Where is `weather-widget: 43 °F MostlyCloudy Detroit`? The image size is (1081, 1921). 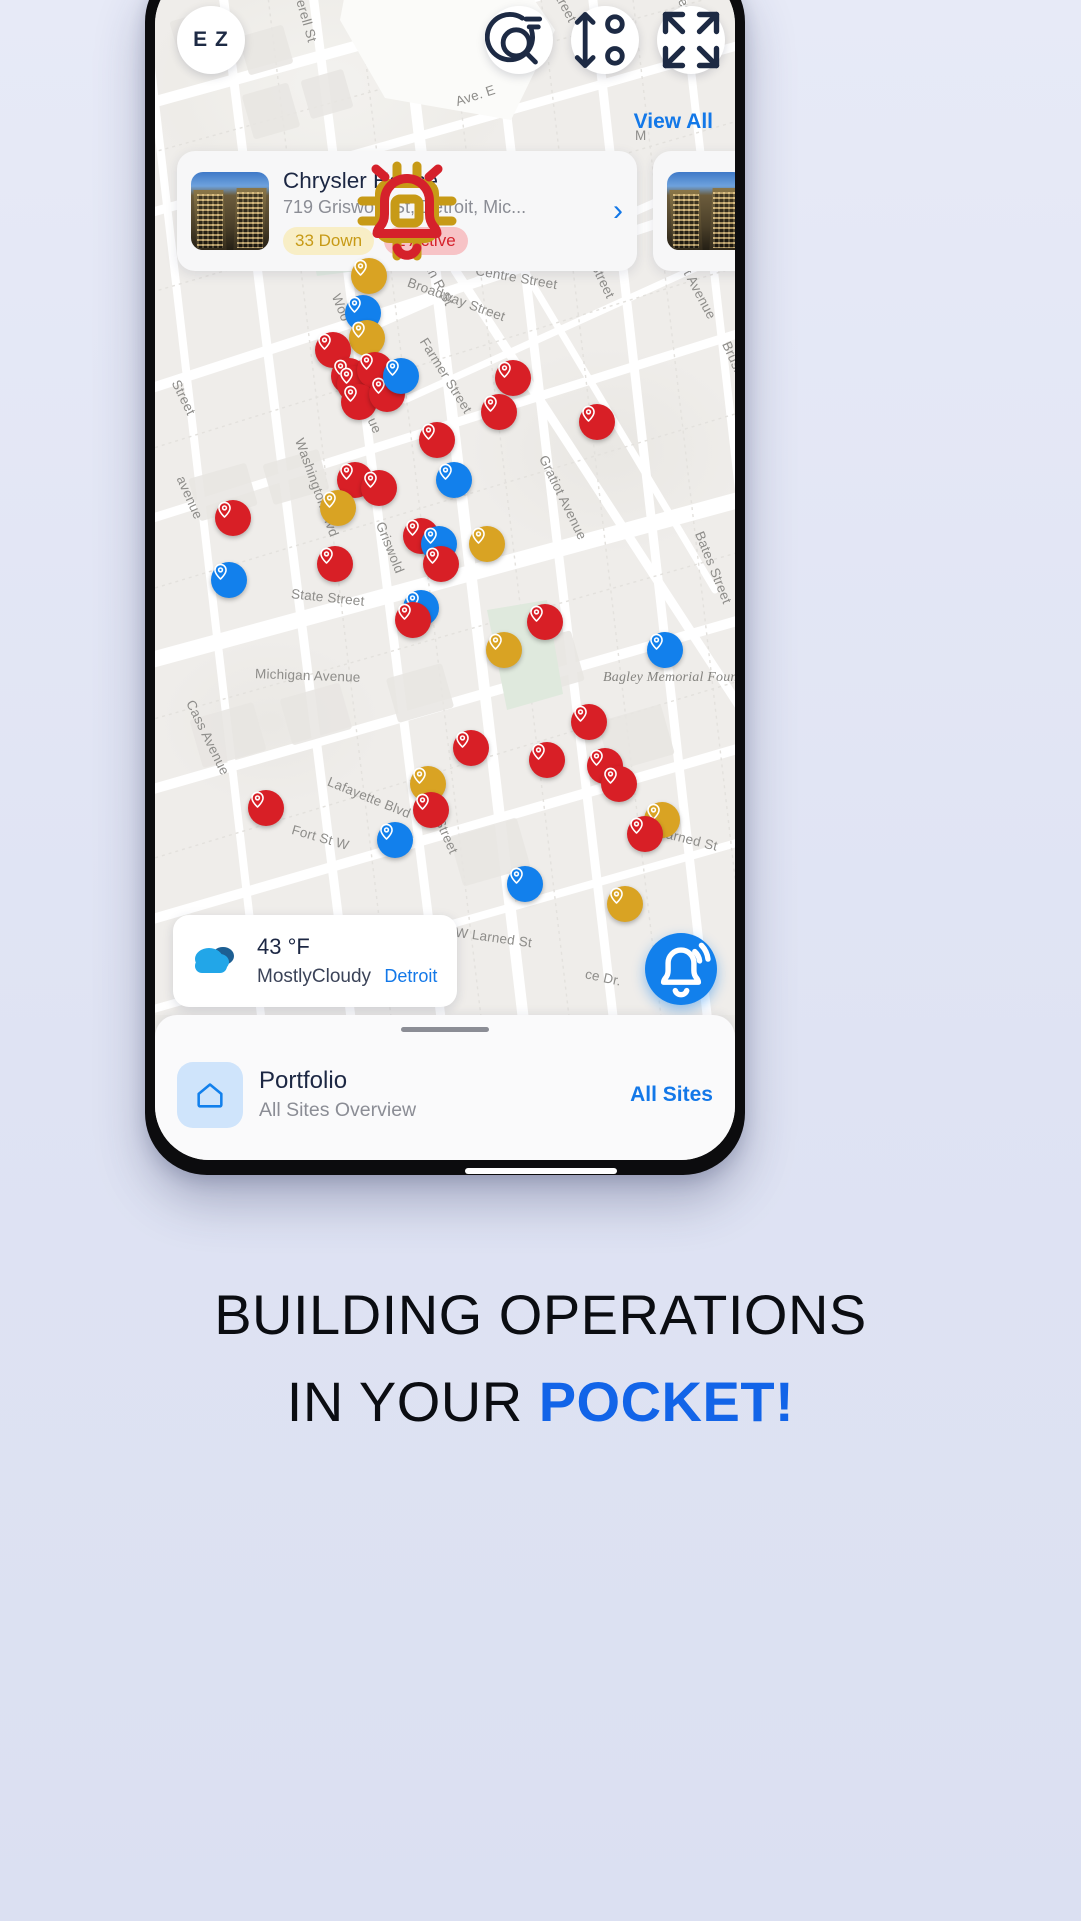 weather-widget: 43 °F MostlyCloudy Detroit is located at coordinates (315, 961).